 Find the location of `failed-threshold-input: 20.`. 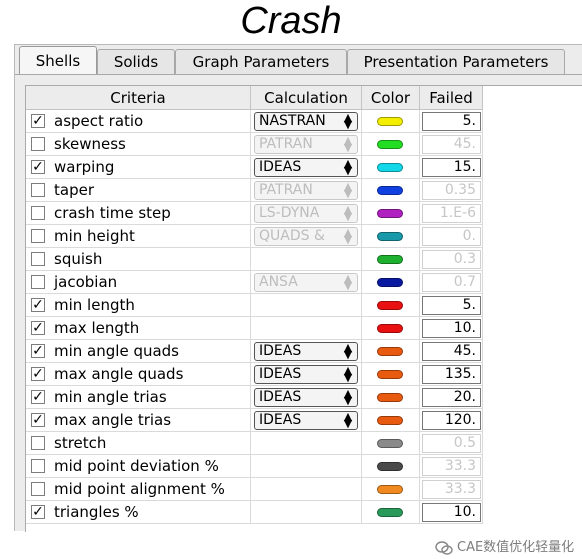

failed-threshold-input: 20. is located at coordinates (451, 397).